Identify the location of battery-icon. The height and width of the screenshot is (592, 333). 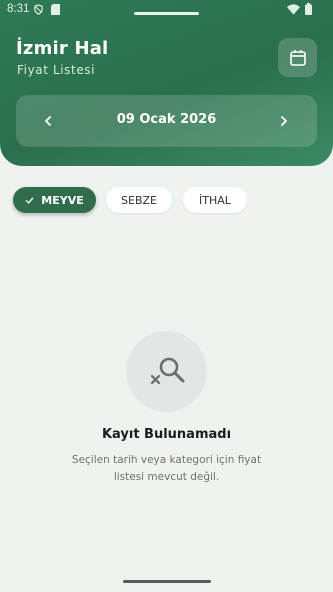
(308, 9).